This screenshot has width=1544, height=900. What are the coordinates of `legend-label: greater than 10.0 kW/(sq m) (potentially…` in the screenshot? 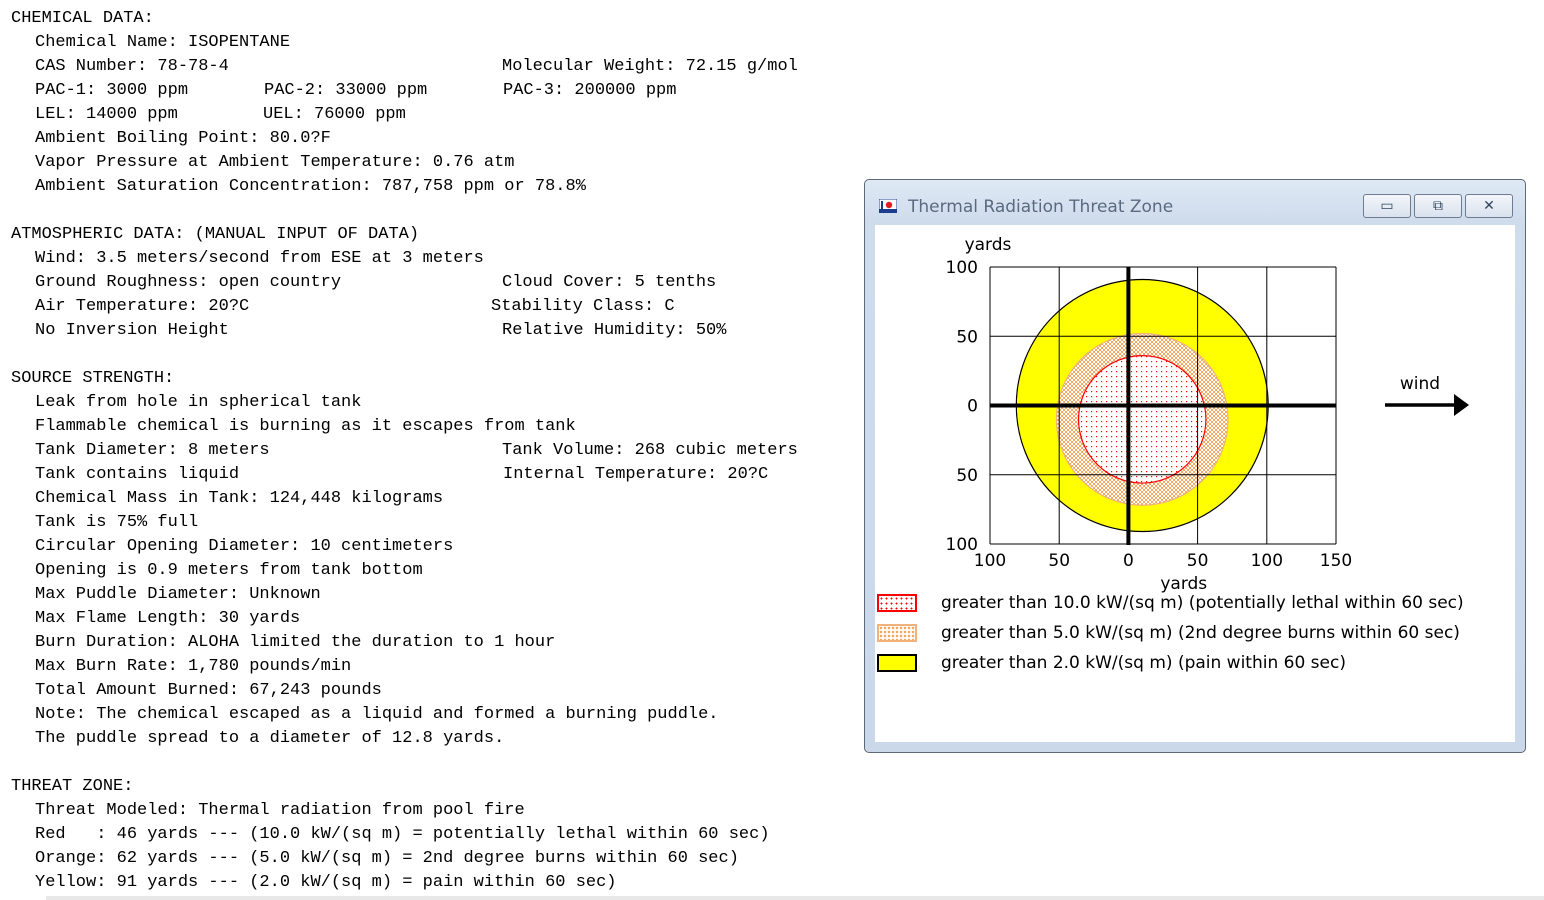 It's located at (1202, 603).